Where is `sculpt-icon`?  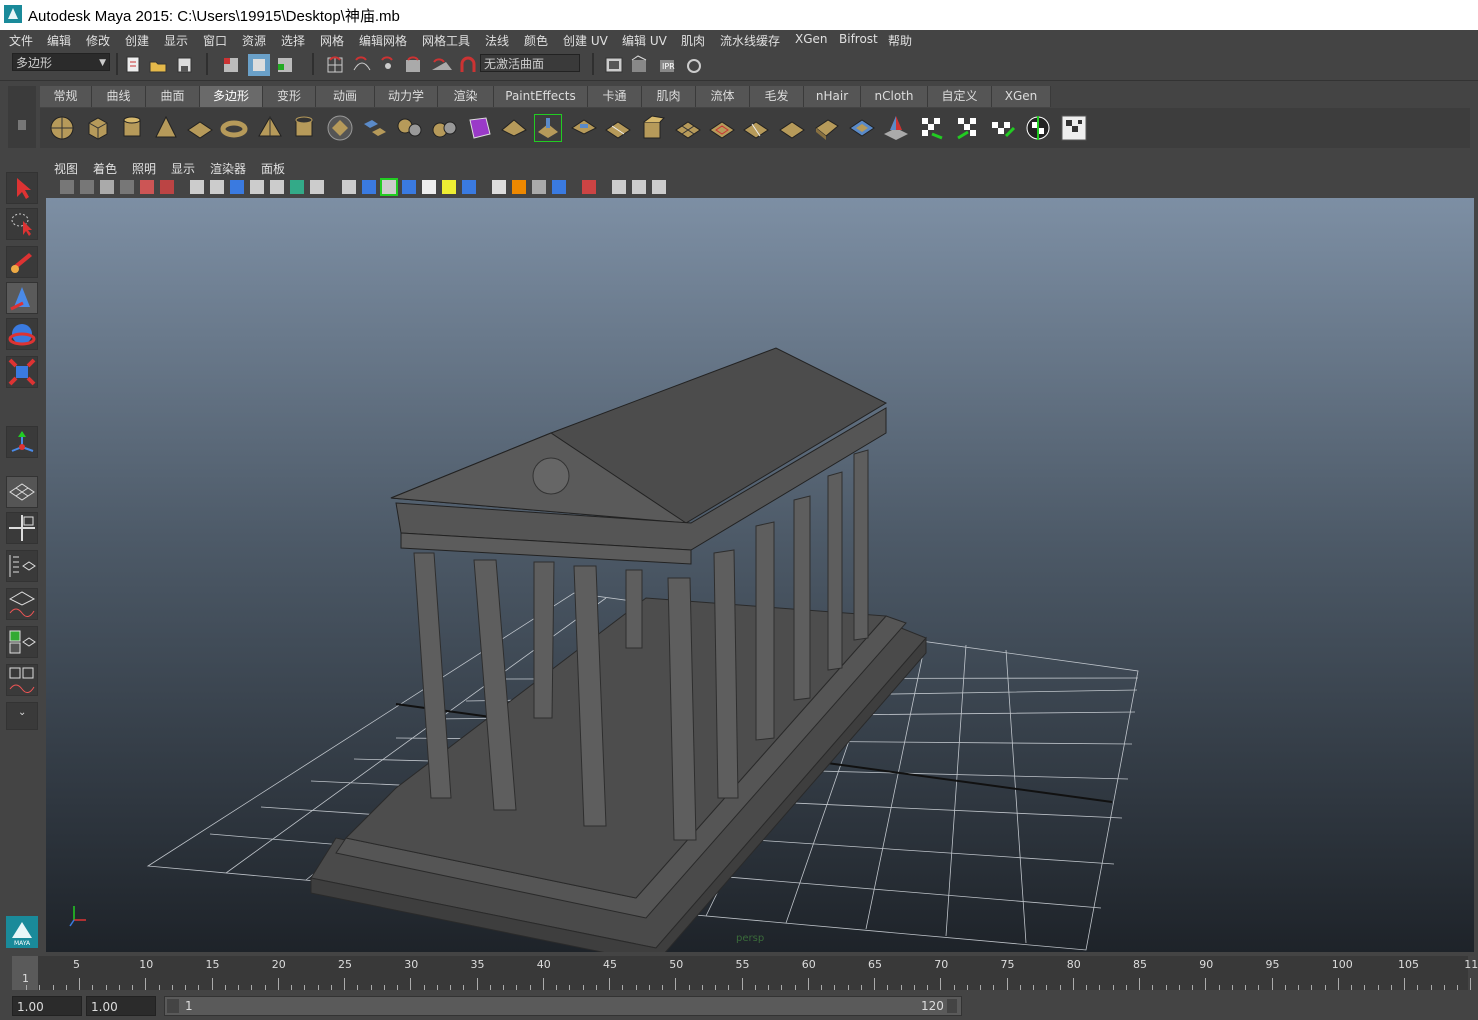
sculpt-icon is located at coordinates (896, 128).